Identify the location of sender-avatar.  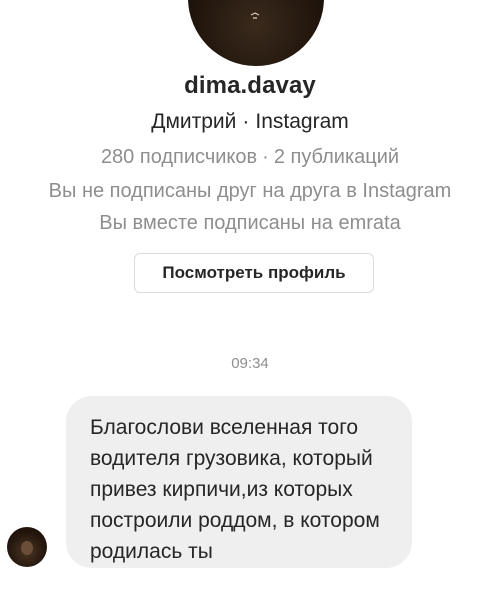
(27, 547).